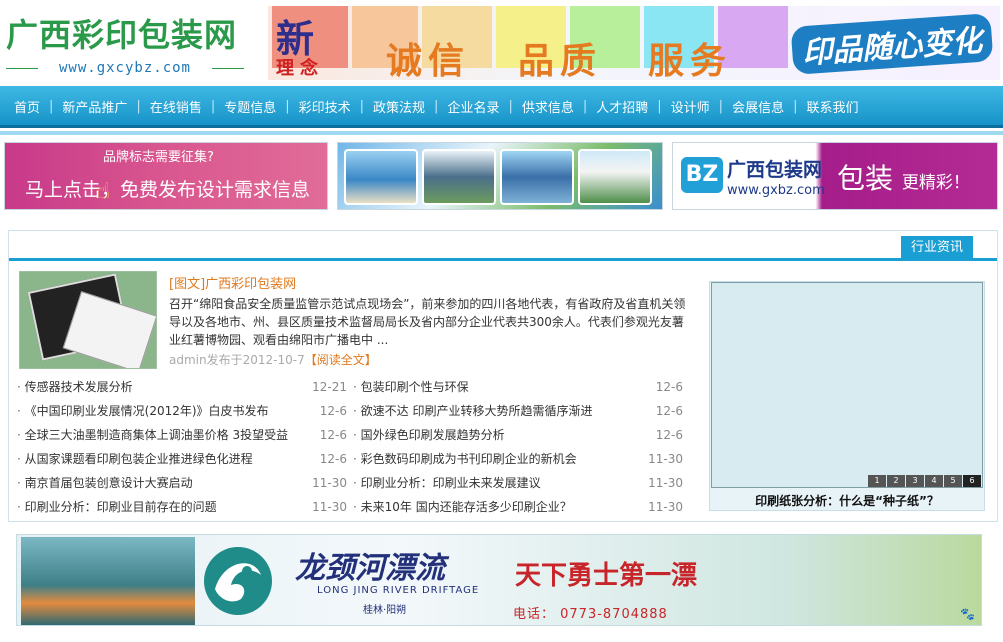  Describe the element at coordinates (865, 178) in the screenshot. I see `ad-slogan-big: 包装` at that location.